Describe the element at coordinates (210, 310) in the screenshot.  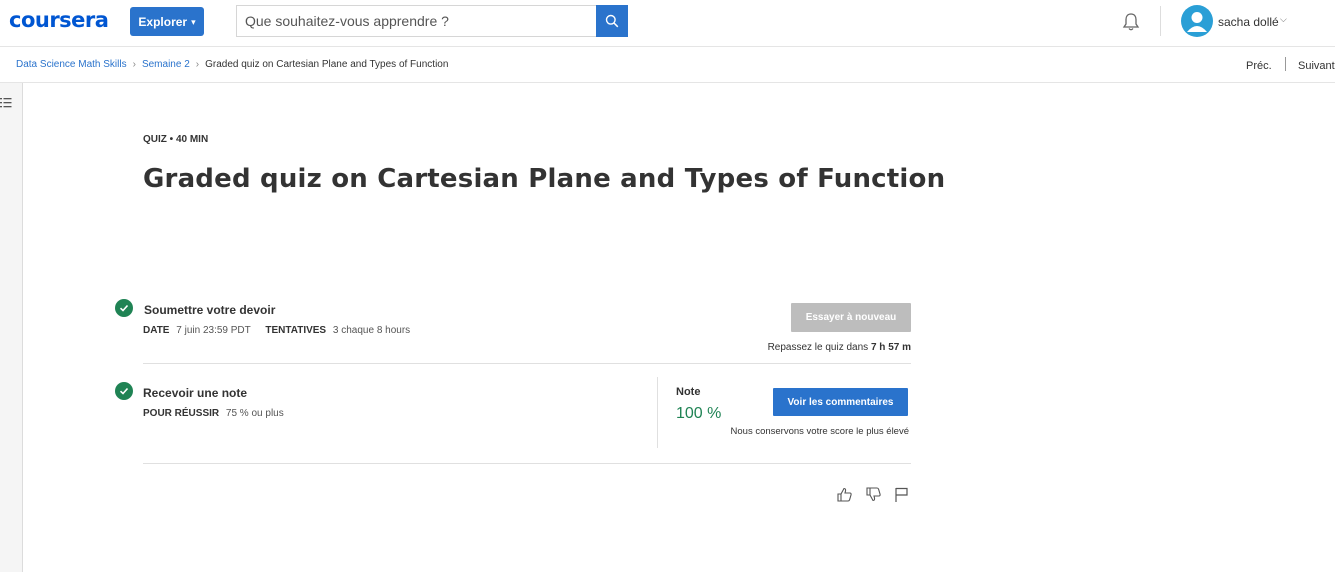
I see `submit-step-title: Soumettre votre devoir` at that location.